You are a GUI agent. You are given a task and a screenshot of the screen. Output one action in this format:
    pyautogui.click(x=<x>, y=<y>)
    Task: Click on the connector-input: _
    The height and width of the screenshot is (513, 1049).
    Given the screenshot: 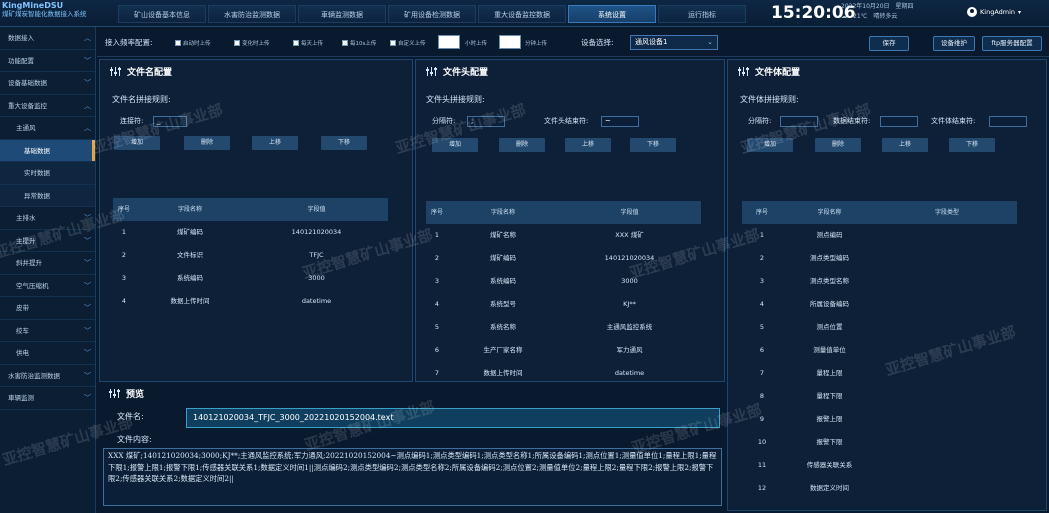 What is the action you would take?
    pyautogui.click(x=170, y=121)
    